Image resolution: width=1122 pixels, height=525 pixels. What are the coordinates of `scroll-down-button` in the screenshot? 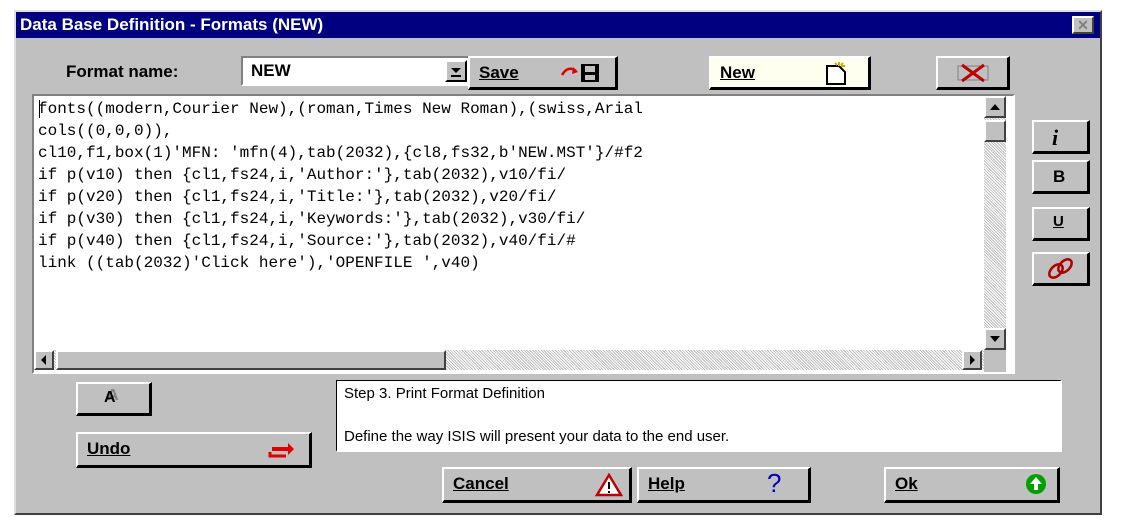 It's located at (995, 339).